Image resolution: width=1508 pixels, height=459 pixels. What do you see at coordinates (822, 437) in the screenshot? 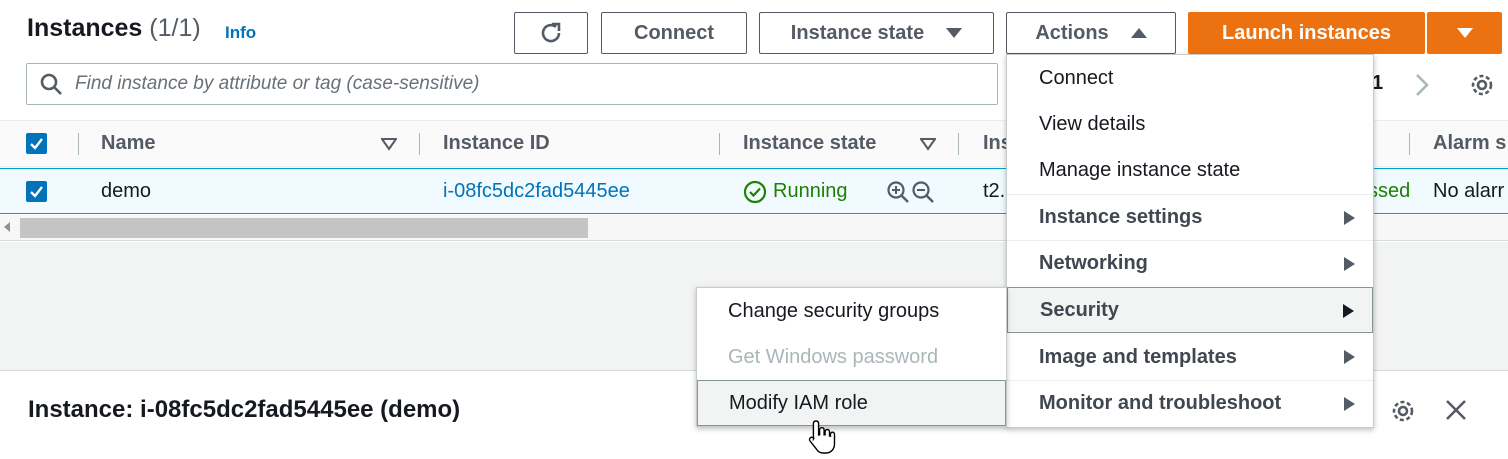
I see `hand-cursor-icon` at bounding box center [822, 437].